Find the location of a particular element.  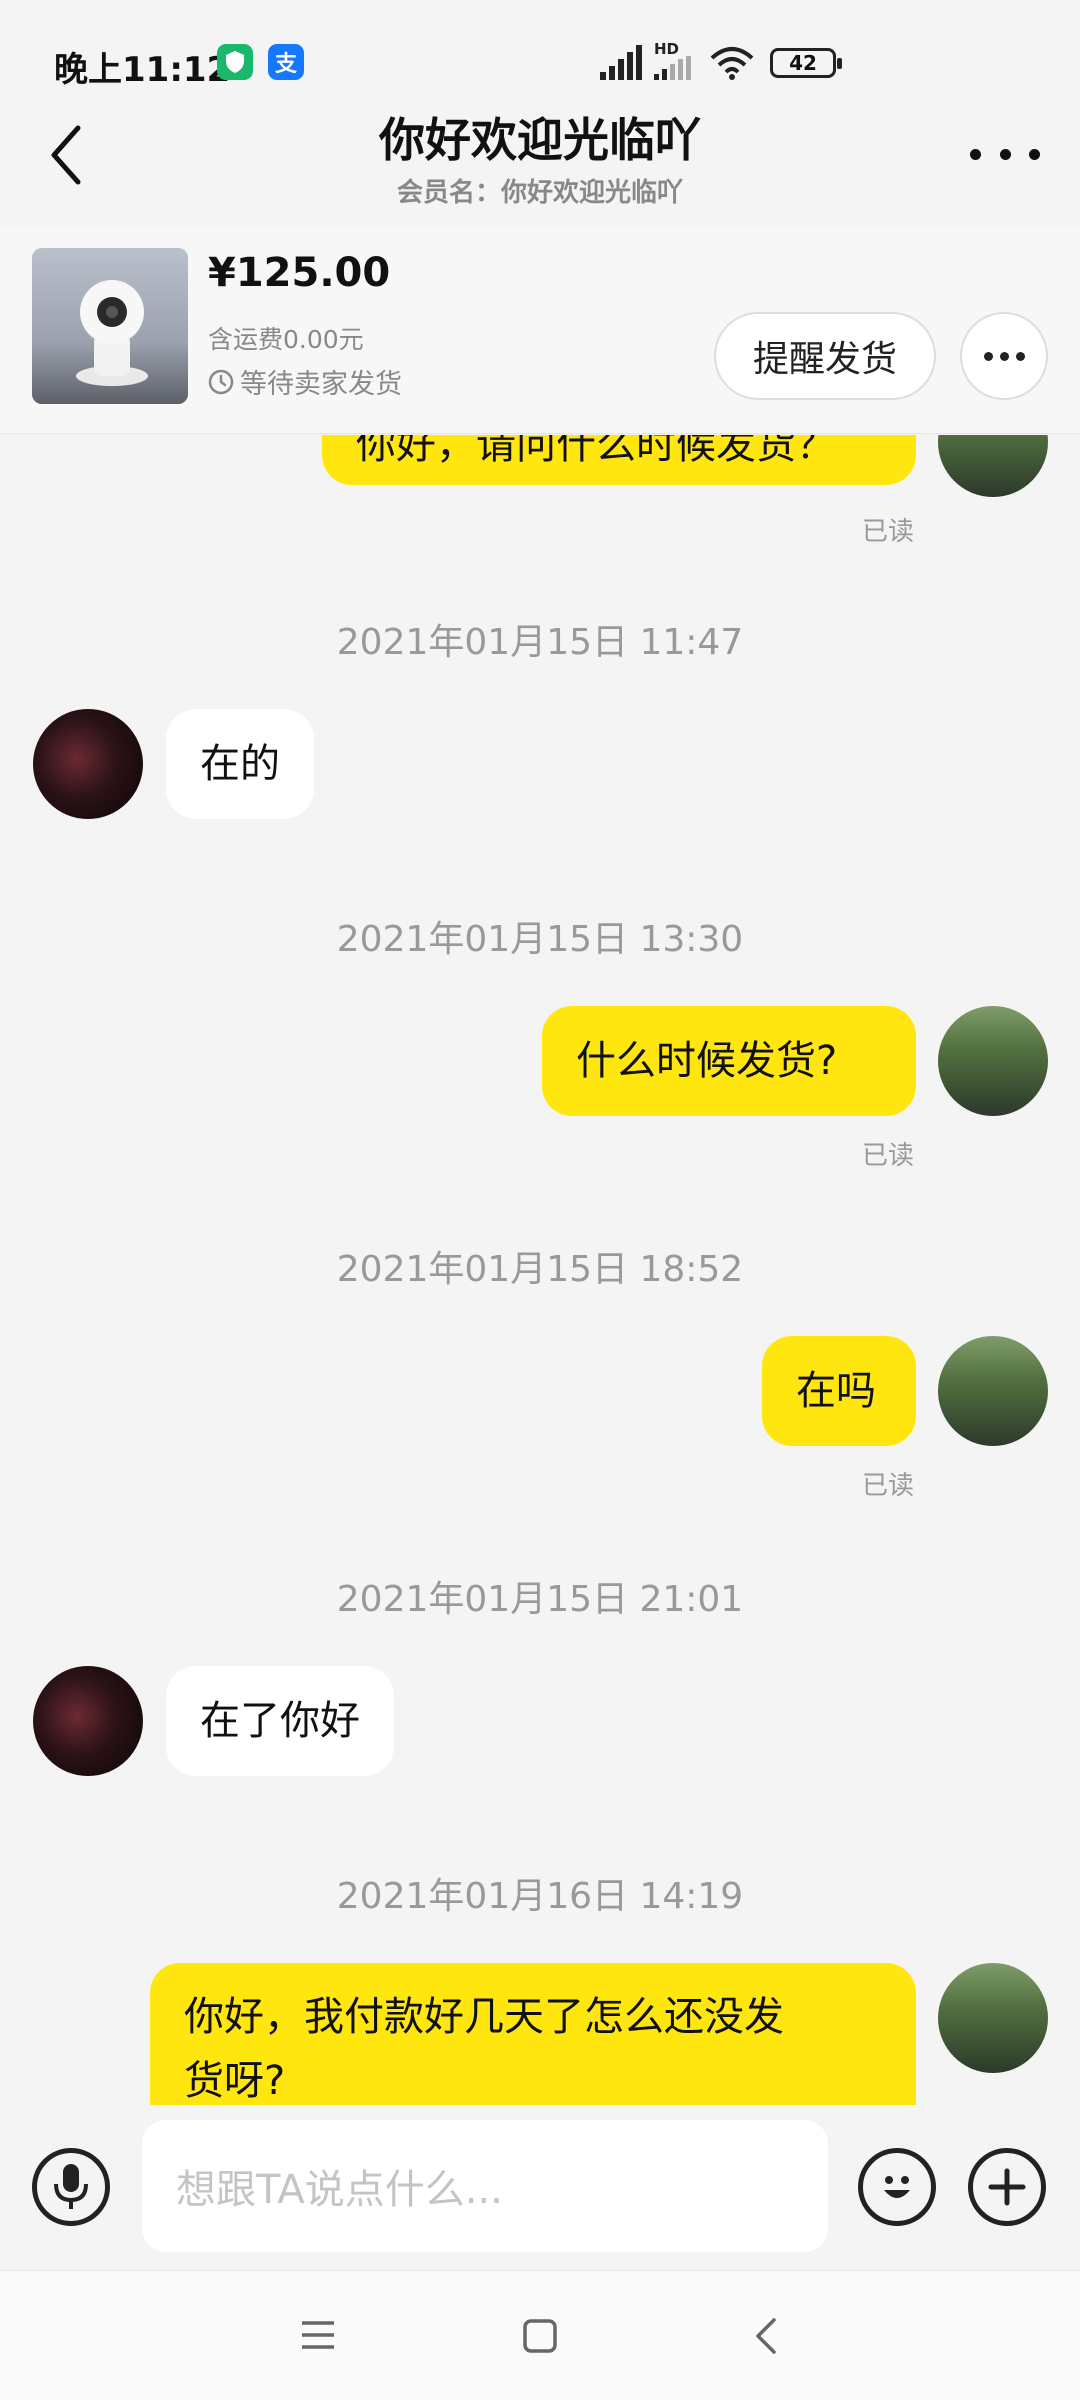

plus-icon is located at coordinates (1007, 2187).